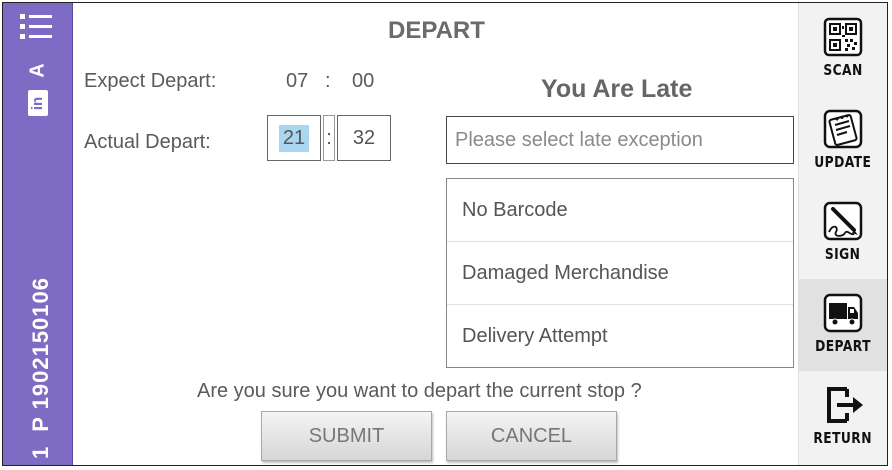  What do you see at coordinates (620, 140) in the screenshot?
I see `late-exception-input` at bounding box center [620, 140].